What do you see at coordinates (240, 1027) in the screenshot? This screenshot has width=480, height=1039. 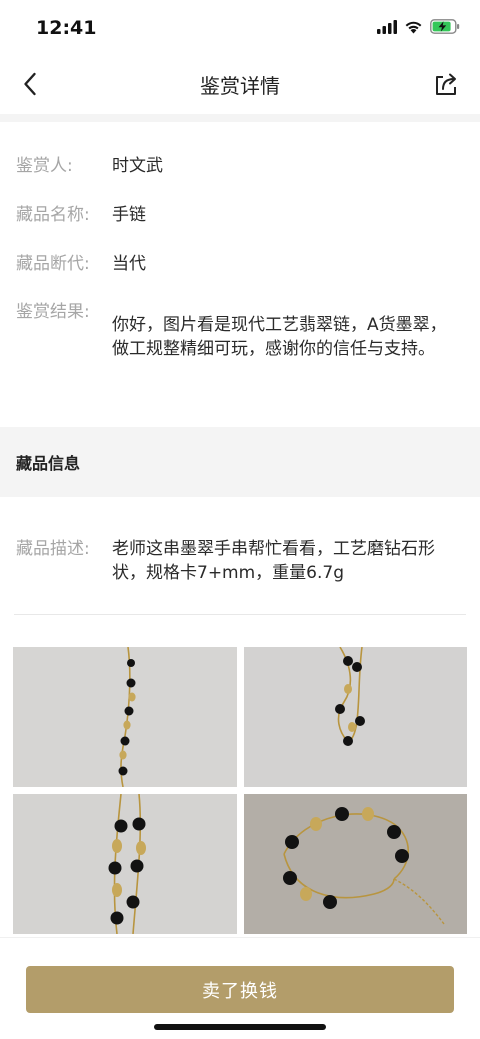 I see `home-indicator` at bounding box center [240, 1027].